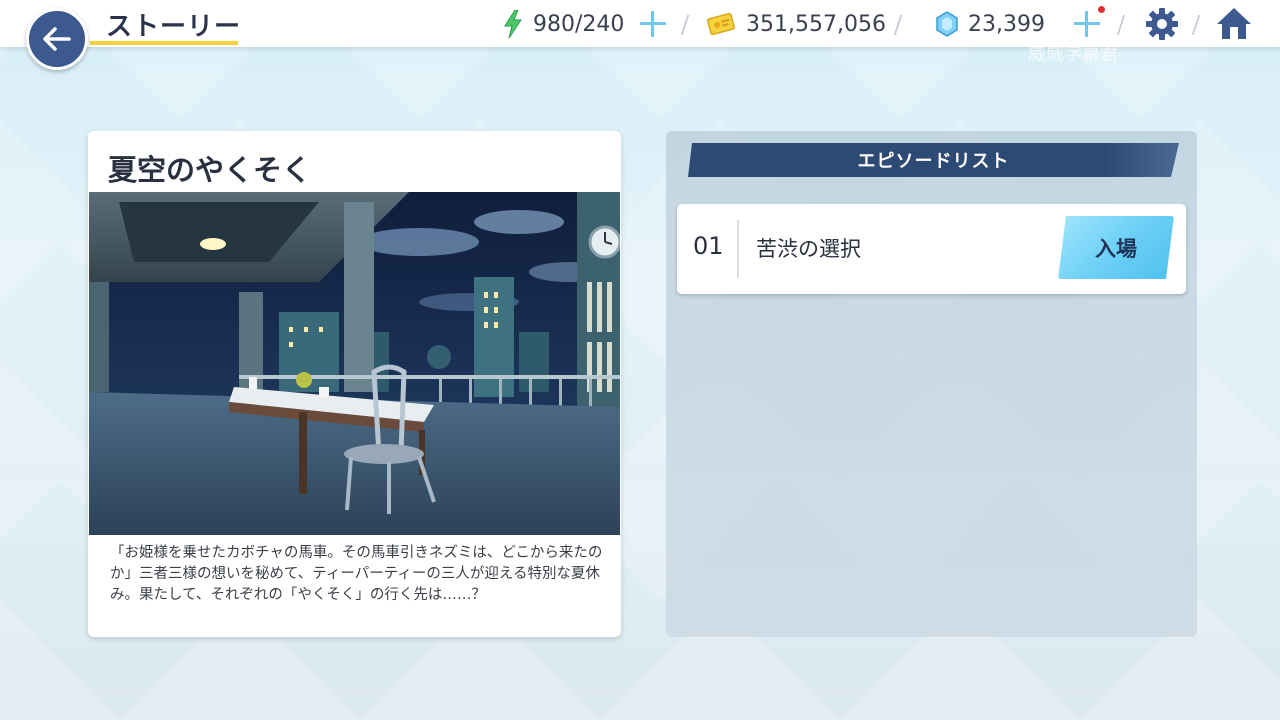  I want to click on episode-list-header: エピソードリスト, so click(933, 160).